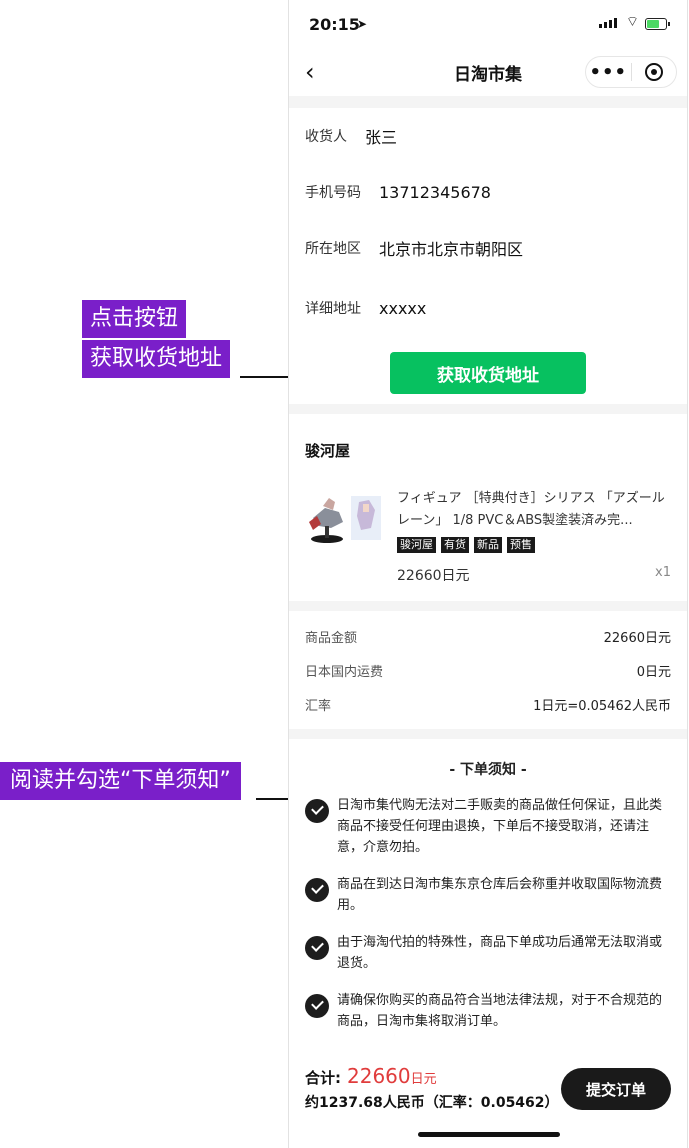 Image resolution: width=689 pixels, height=1148 pixels. What do you see at coordinates (616, 1089) in the screenshot?
I see `submit-order-button: 提交订单` at bounding box center [616, 1089].